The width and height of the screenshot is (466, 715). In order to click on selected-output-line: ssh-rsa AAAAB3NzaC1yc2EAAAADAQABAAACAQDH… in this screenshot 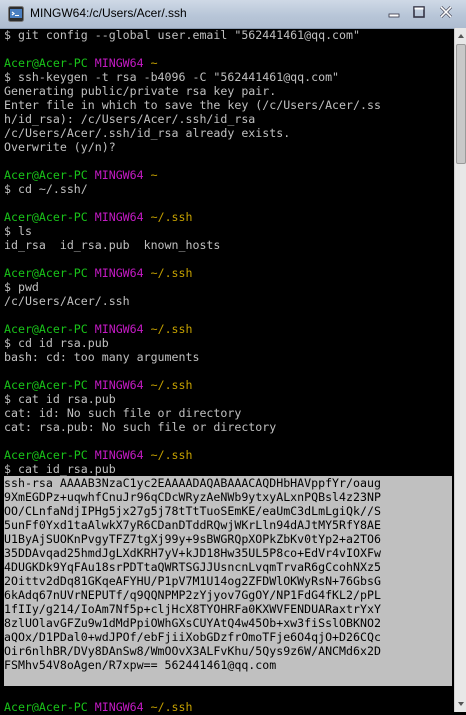, I will do `click(228, 483)`.